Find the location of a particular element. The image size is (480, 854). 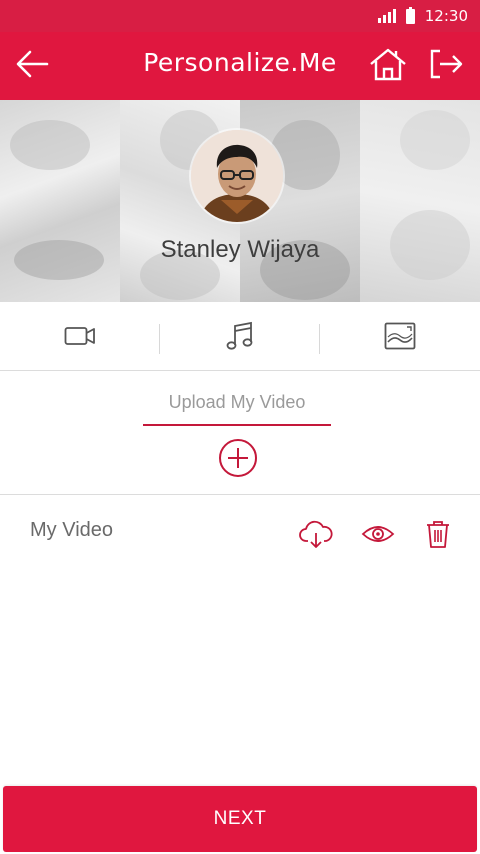

cloud-download-icon is located at coordinates (316, 534).